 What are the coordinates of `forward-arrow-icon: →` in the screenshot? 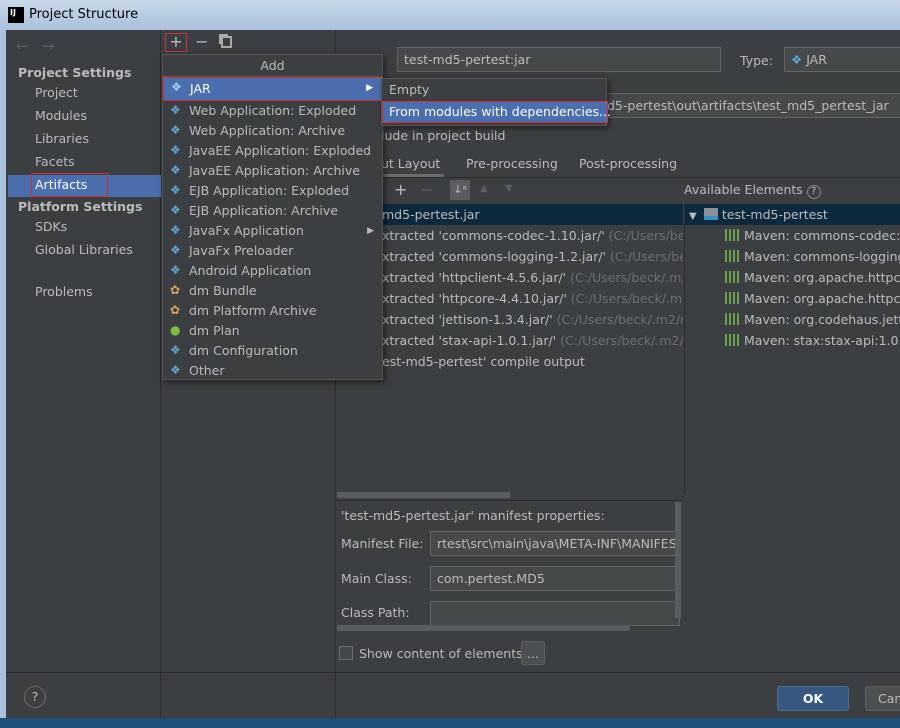 It's located at (48, 46).